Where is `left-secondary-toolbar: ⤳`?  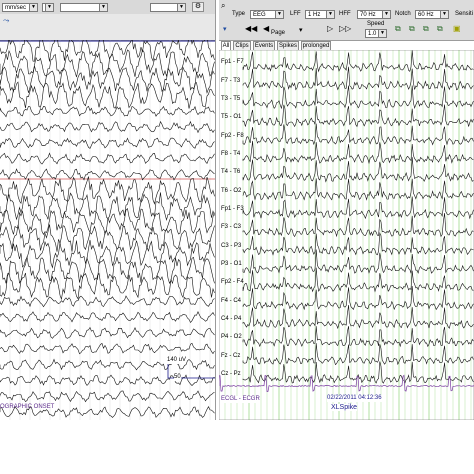 left-secondary-toolbar: ⤳ is located at coordinates (107, 27).